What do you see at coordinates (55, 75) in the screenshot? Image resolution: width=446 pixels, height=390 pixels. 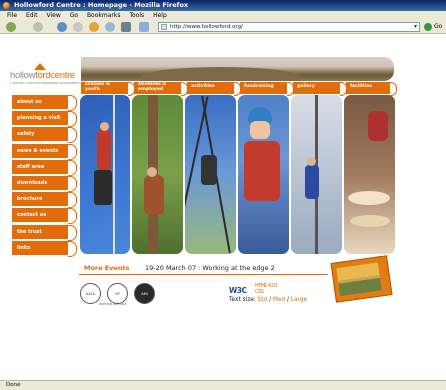 I see `logo-fordcentre: fordcentre` at bounding box center [55, 75].